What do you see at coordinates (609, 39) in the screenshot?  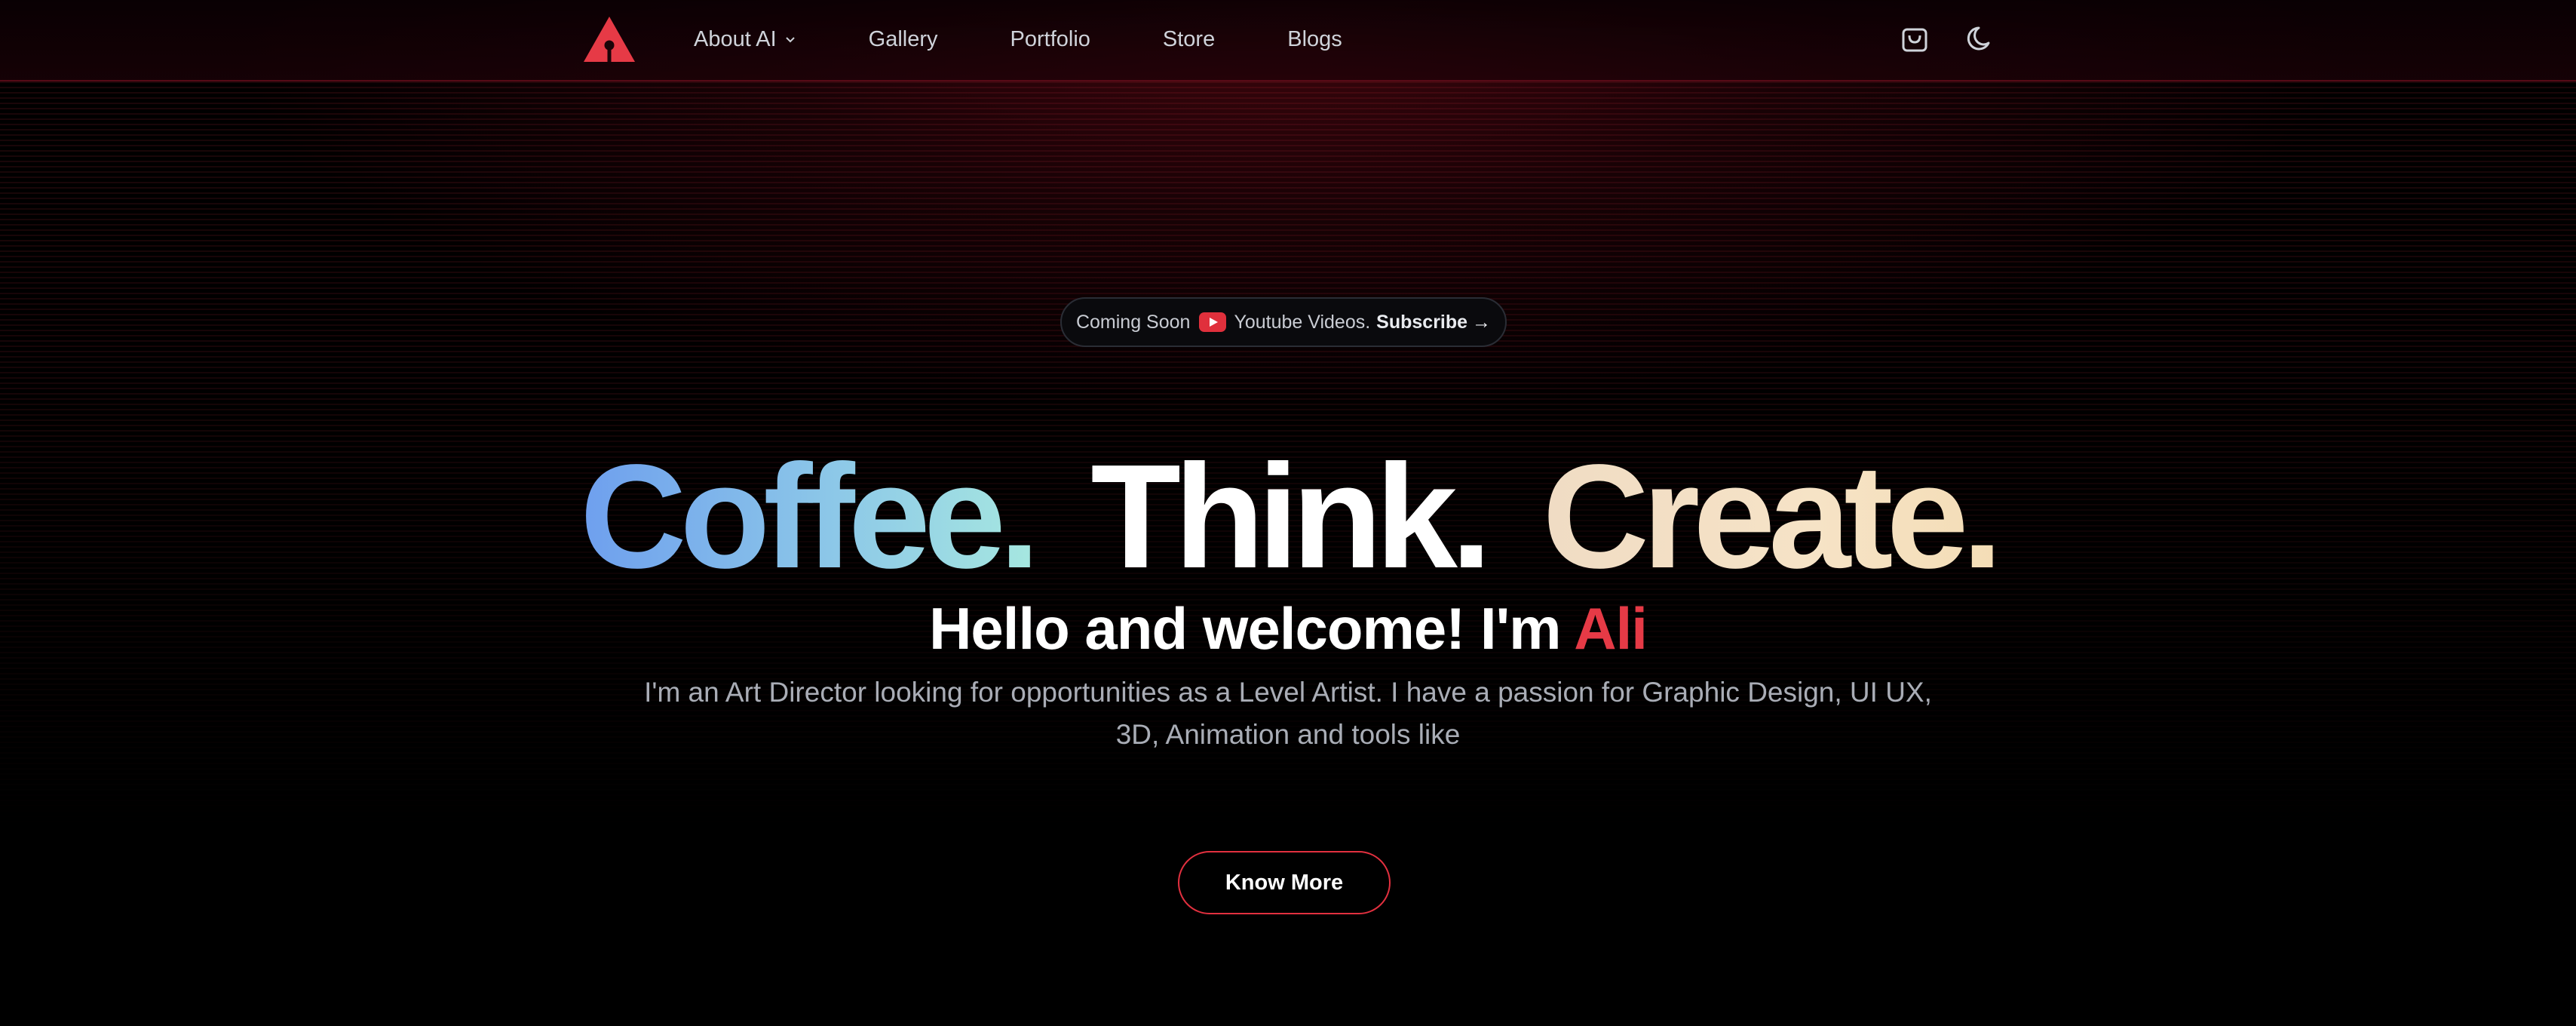 I see `triangle-keyhole-logo` at bounding box center [609, 39].